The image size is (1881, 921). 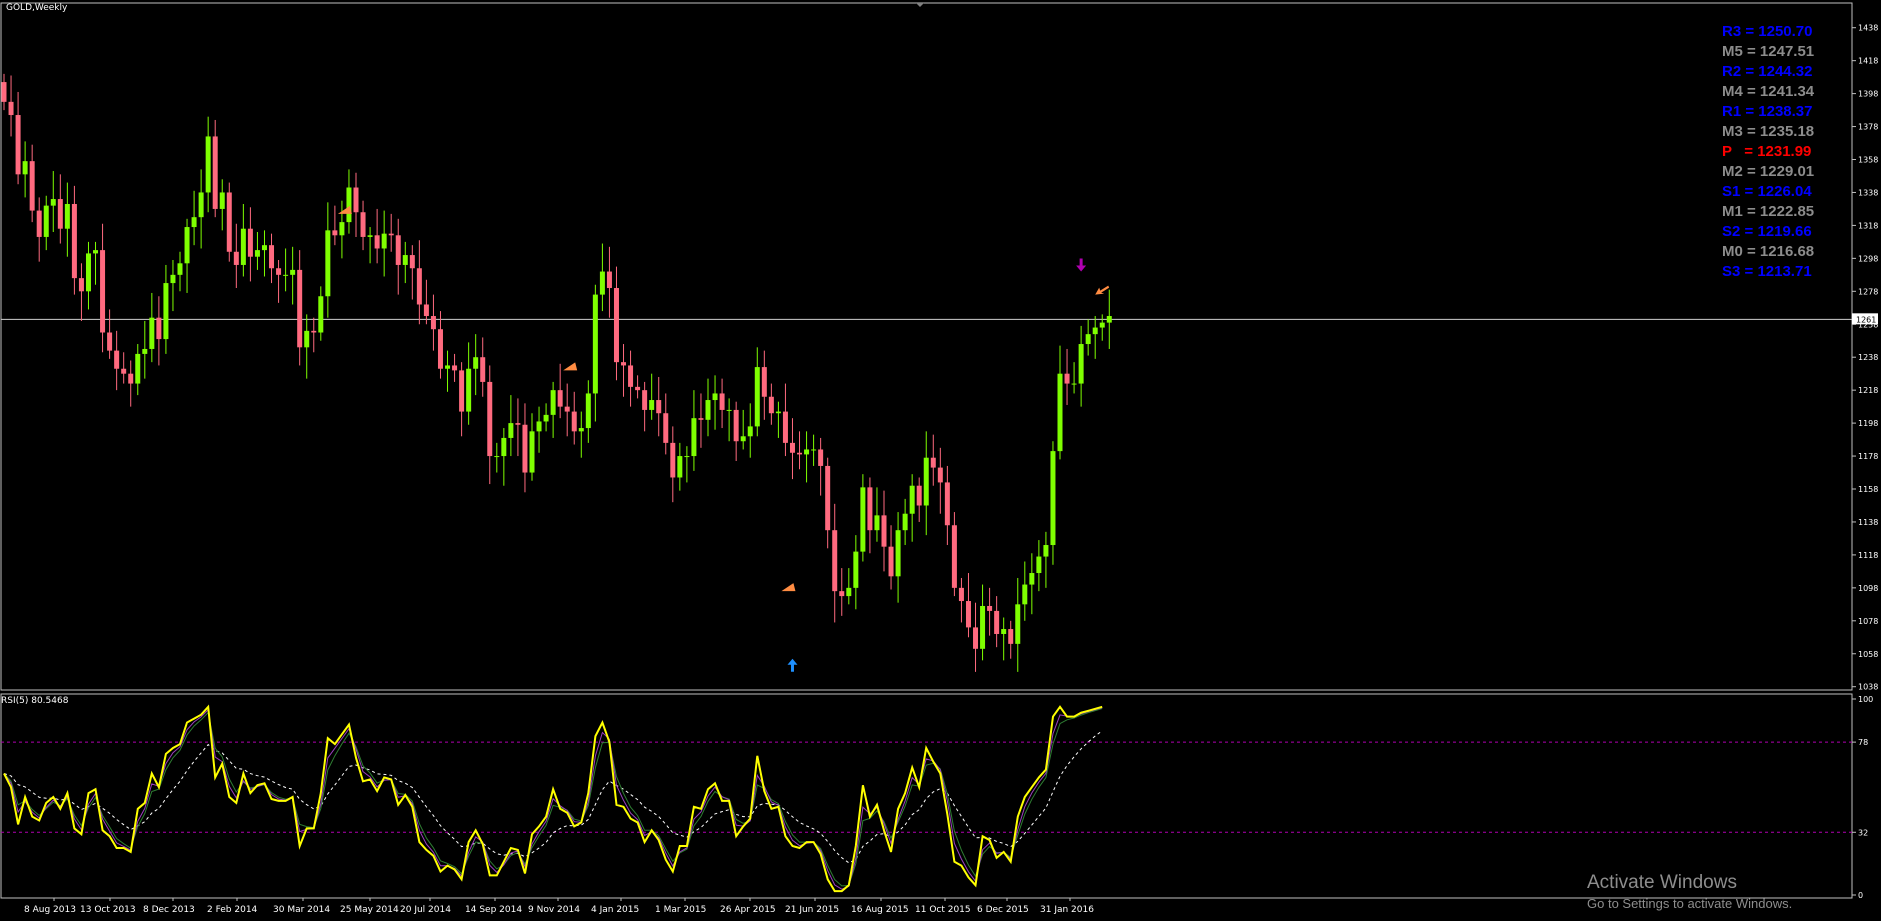 What do you see at coordinates (169, 910) in the screenshot?
I see `date-tick-label: 8 Dec 2013` at bounding box center [169, 910].